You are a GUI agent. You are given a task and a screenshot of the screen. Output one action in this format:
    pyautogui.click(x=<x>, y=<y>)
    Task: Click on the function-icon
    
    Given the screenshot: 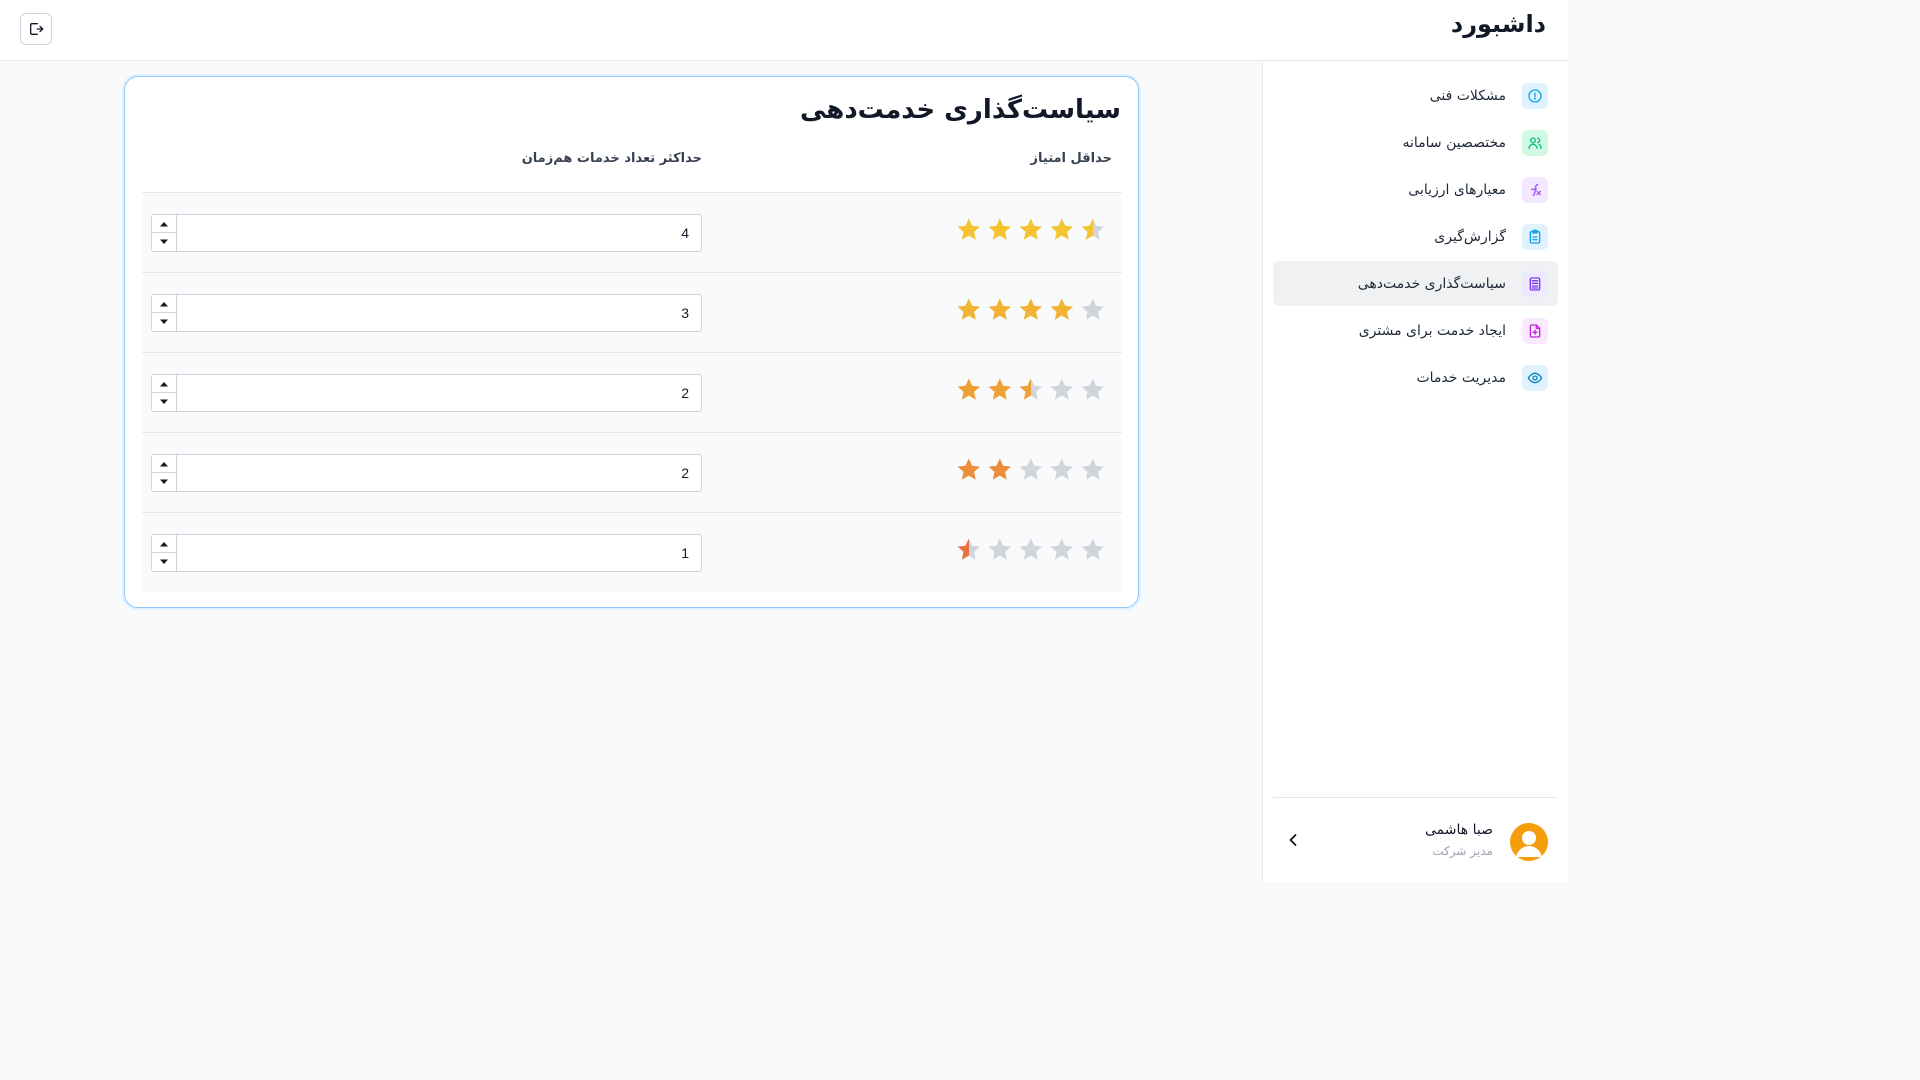 What is the action you would take?
    pyautogui.click(x=1535, y=189)
    